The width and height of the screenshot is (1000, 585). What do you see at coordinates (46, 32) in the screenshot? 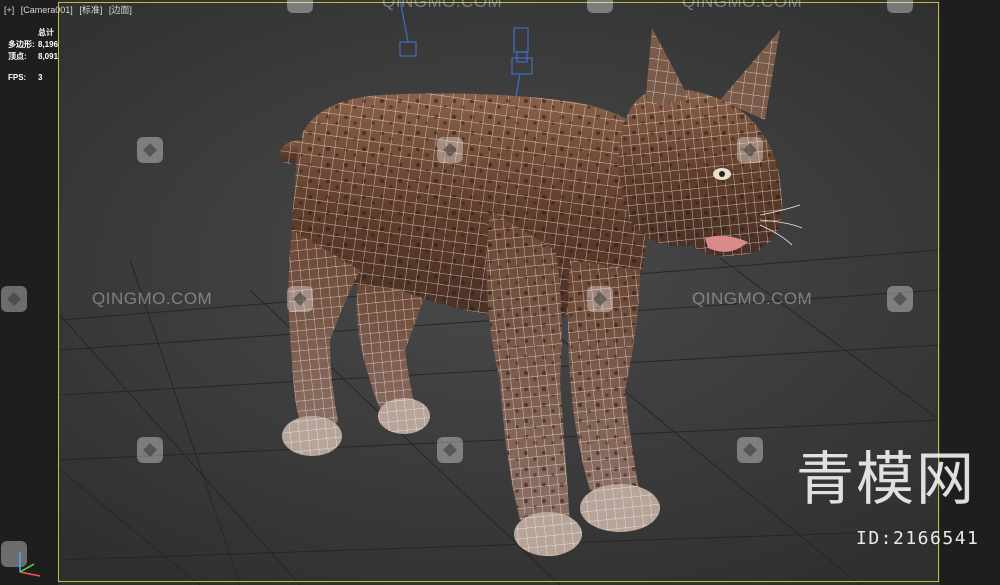
I see `stats-total-label: 总计` at bounding box center [46, 32].